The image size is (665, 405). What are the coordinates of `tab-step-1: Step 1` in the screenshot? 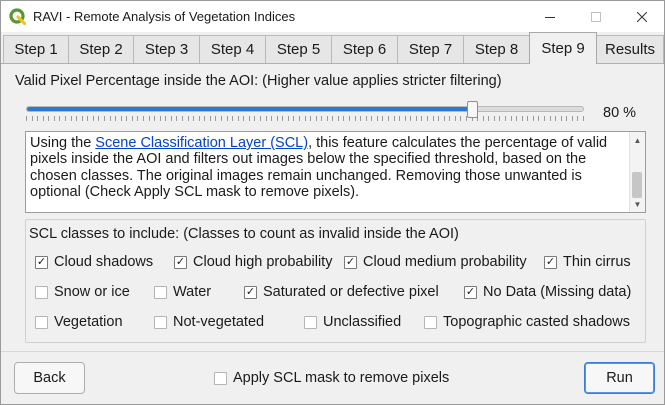 It's located at (36, 49).